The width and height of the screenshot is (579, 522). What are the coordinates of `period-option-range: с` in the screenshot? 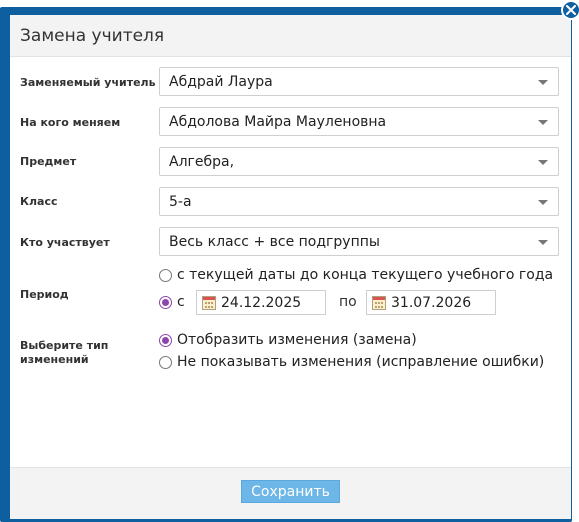 It's located at (172, 302).